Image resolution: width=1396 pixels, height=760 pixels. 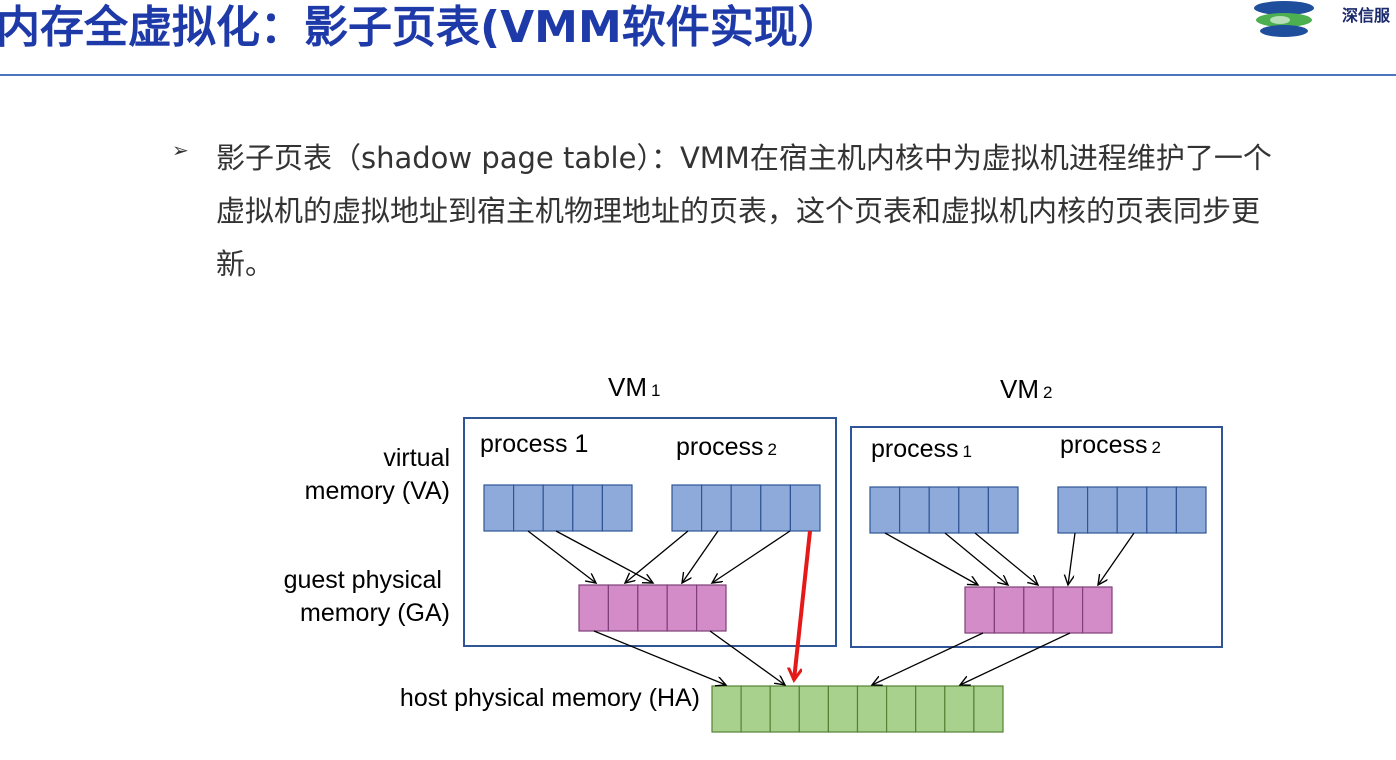 I want to click on vm2-ga-row, so click(x=1038, y=610).